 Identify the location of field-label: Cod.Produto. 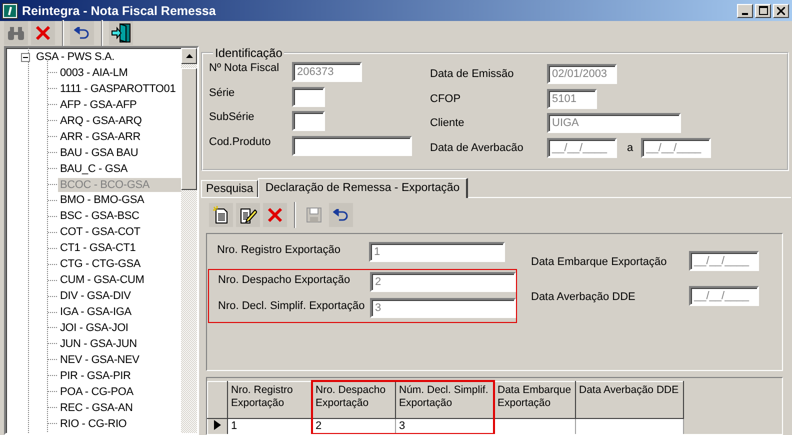
(240, 142).